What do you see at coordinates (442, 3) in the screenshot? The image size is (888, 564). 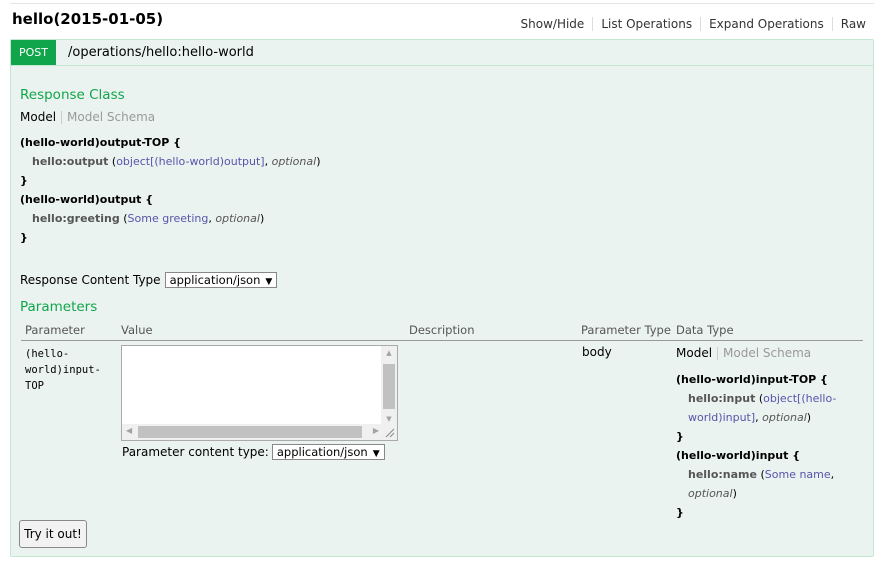 I see `top-divider` at bounding box center [442, 3].